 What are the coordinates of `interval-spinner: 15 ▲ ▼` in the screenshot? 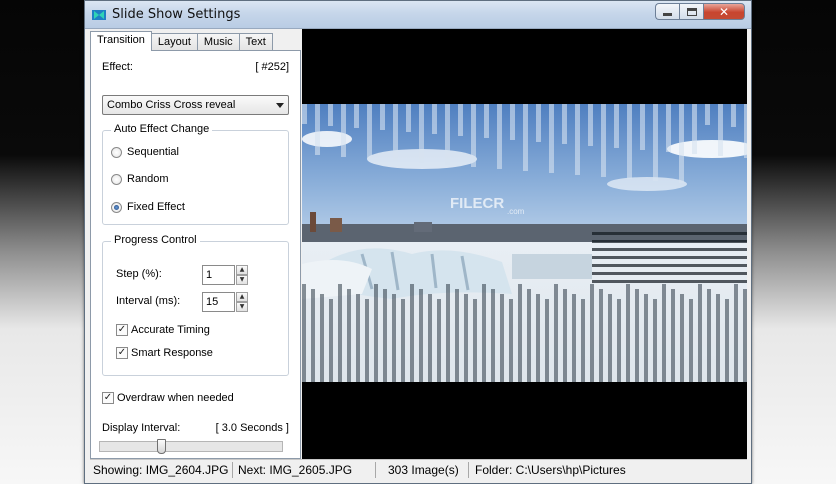 It's located at (225, 302).